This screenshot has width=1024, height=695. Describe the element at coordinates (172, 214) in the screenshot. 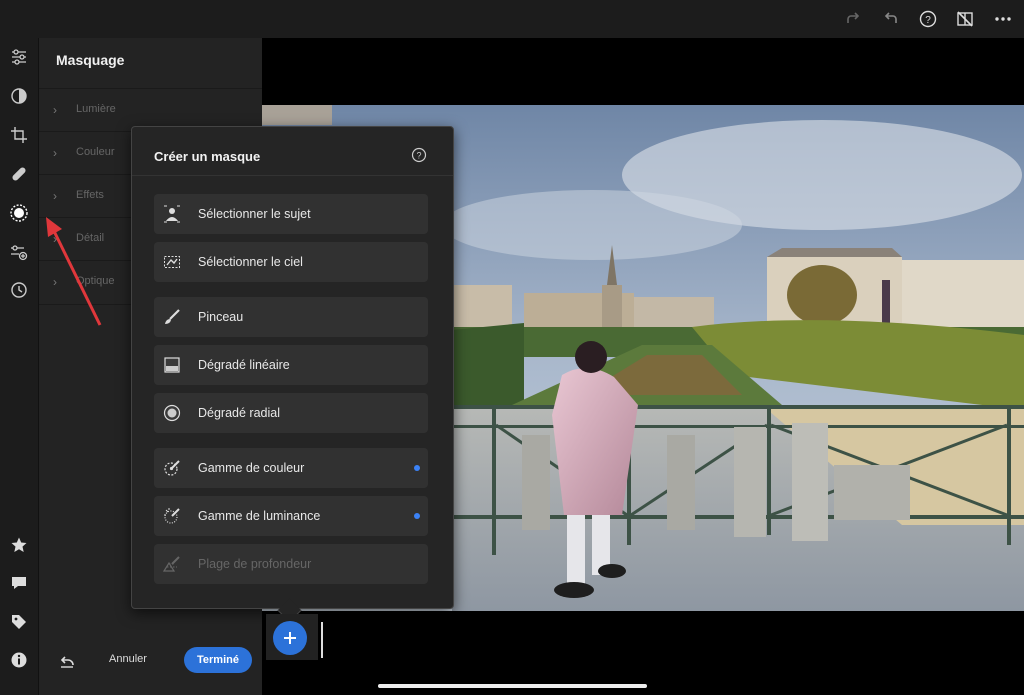

I see `select-subject-icon` at that location.